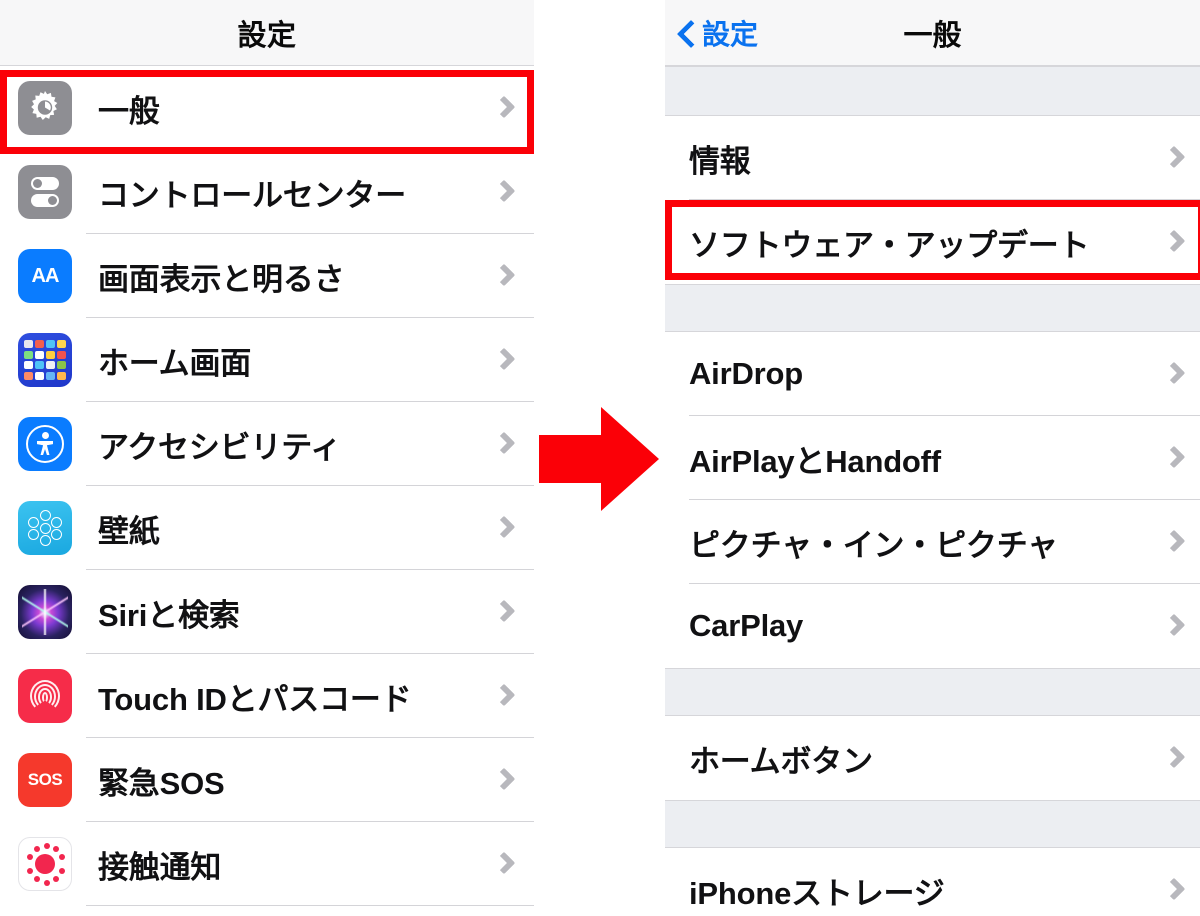 The height and width of the screenshot is (916, 1200). I want to click on aa-glyph: AA, so click(45, 275).